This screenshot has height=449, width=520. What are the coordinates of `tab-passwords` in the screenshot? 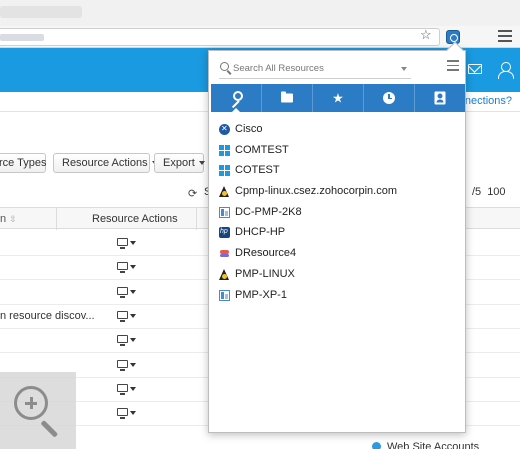 It's located at (236, 98).